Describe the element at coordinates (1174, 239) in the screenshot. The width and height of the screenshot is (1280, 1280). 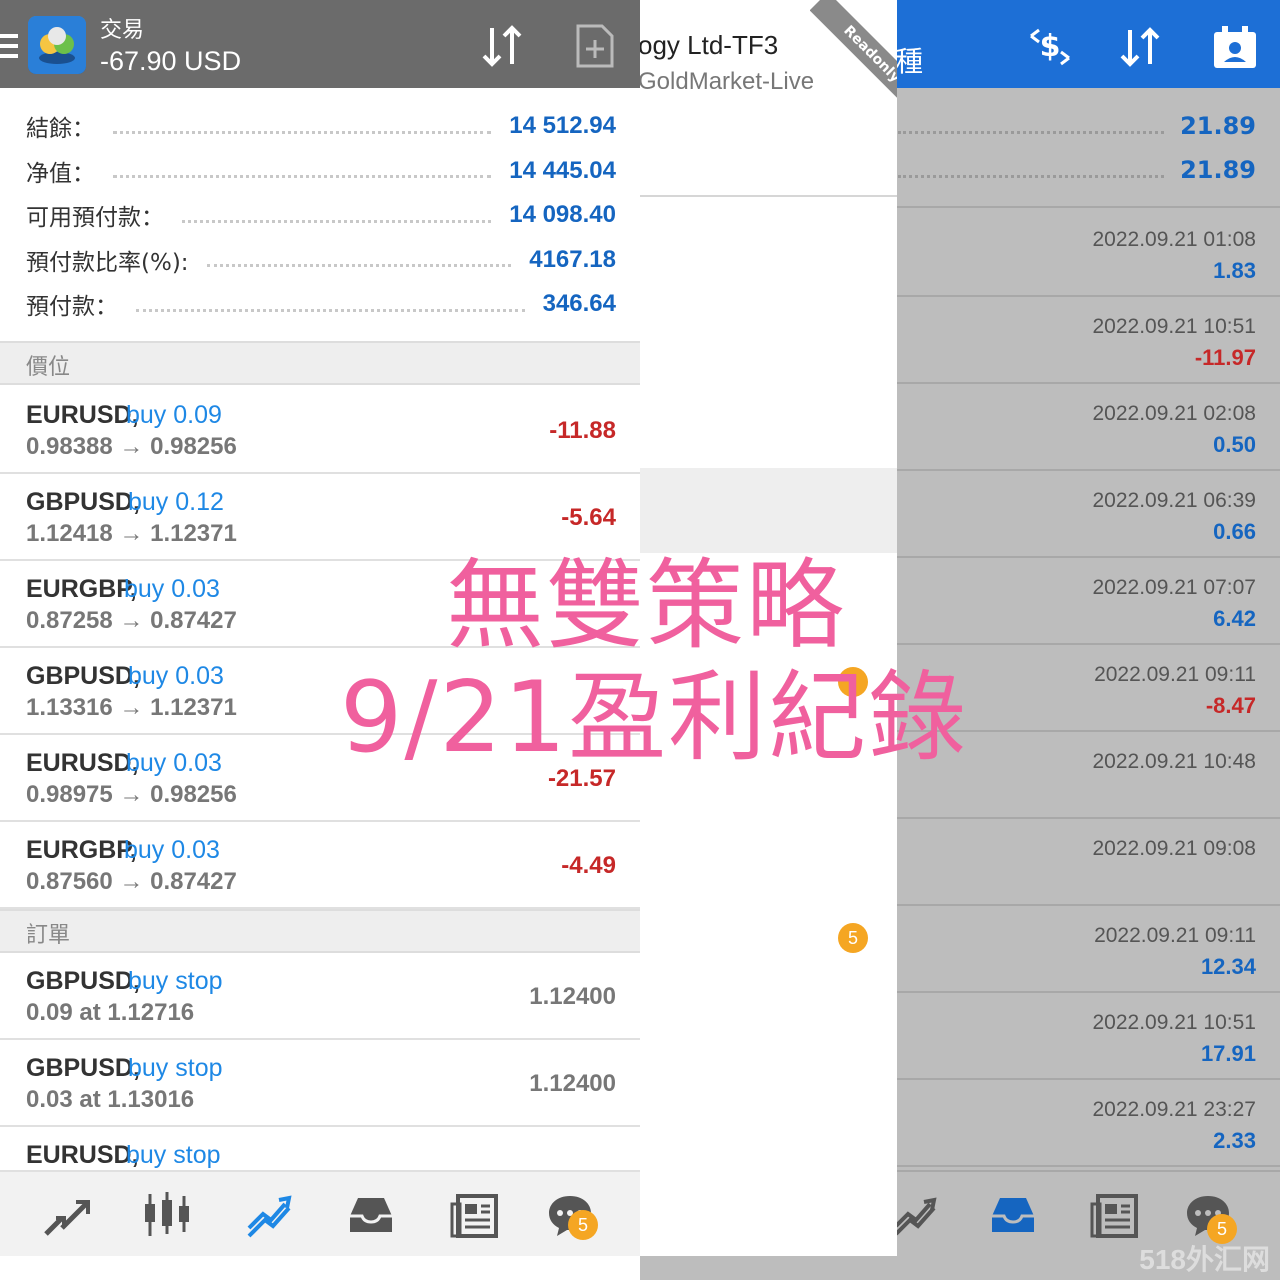
I see `history-time: 2022.09.21 01:08` at that location.